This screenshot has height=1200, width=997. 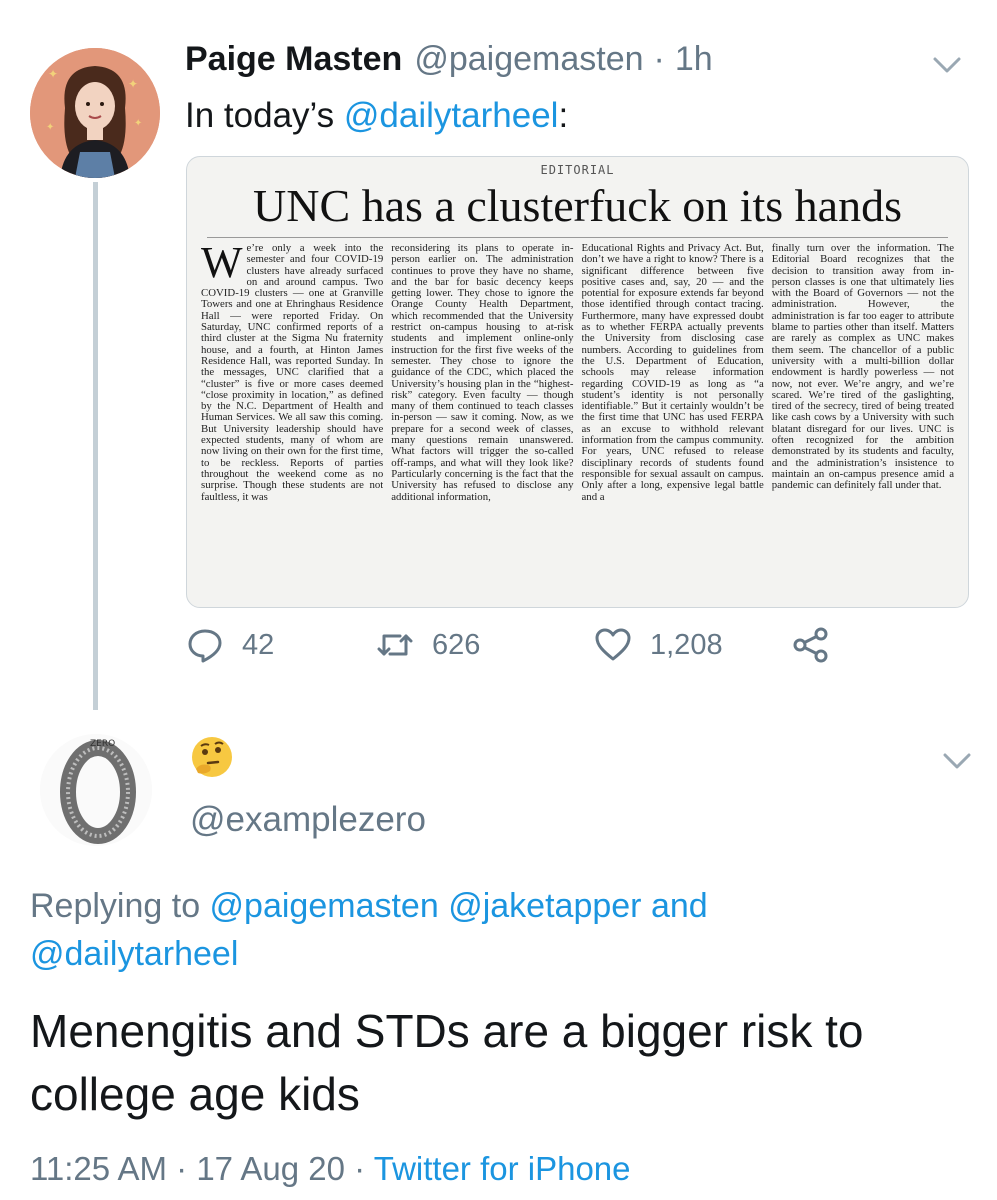 I want to click on share-icon, so click(x=810, y=645).